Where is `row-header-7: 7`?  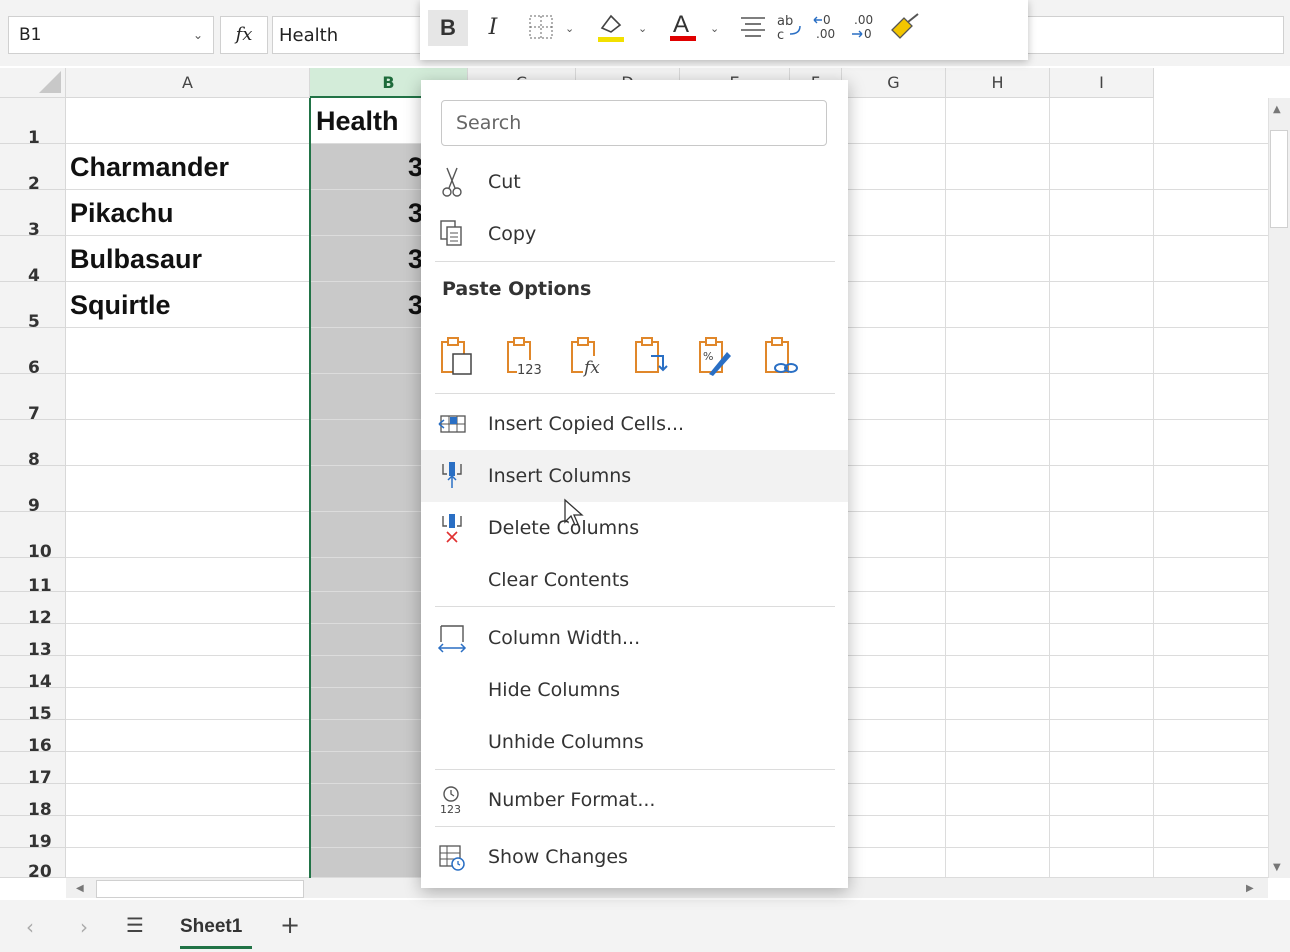 row-header-7: 7 is located at coordinates (33, 398).